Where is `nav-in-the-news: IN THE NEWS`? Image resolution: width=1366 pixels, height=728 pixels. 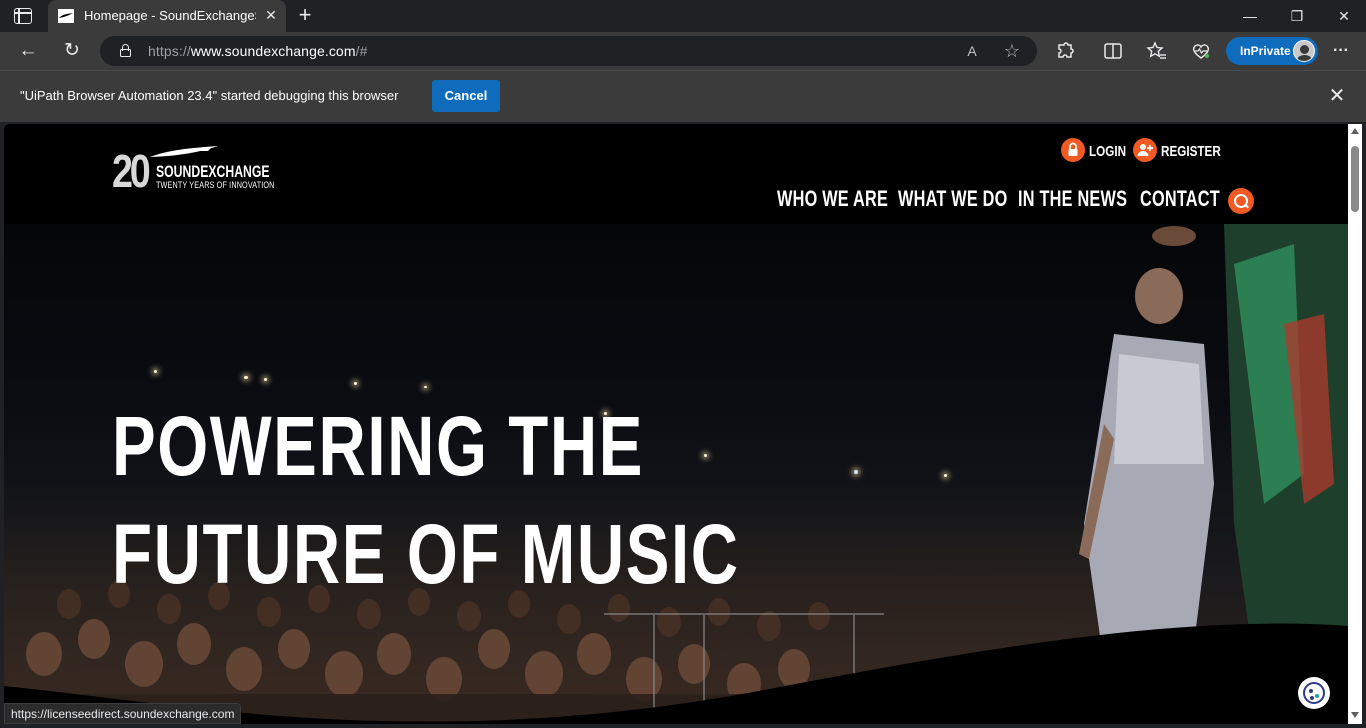
nav-in-the-news: IN THE NEWS is located at coordinates (1072, 199).